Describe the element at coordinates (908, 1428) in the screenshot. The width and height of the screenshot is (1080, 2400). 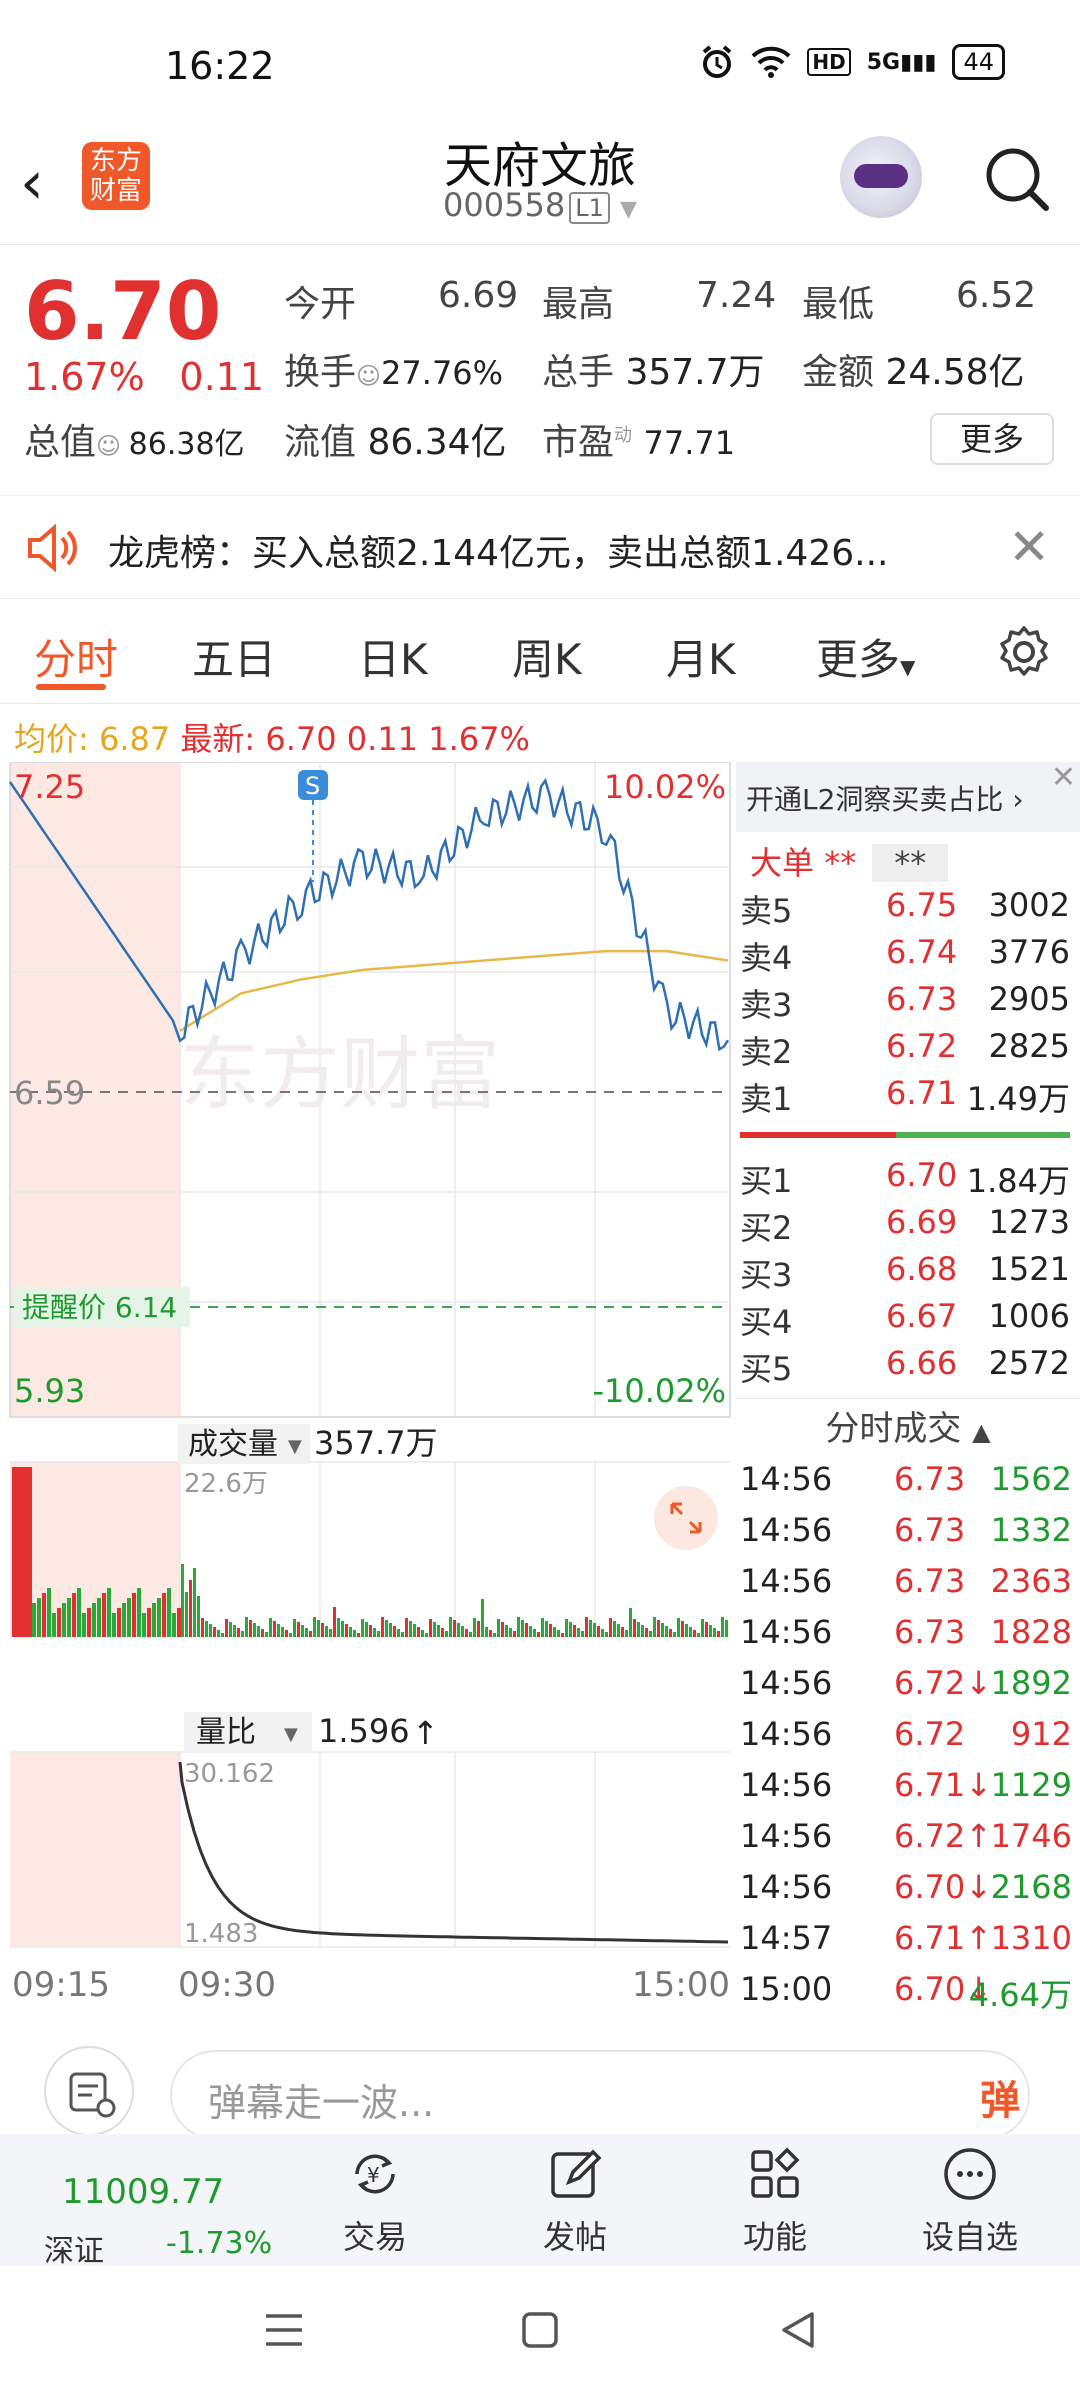
I see `ticks-title: 分时成交 ▲` at that location.